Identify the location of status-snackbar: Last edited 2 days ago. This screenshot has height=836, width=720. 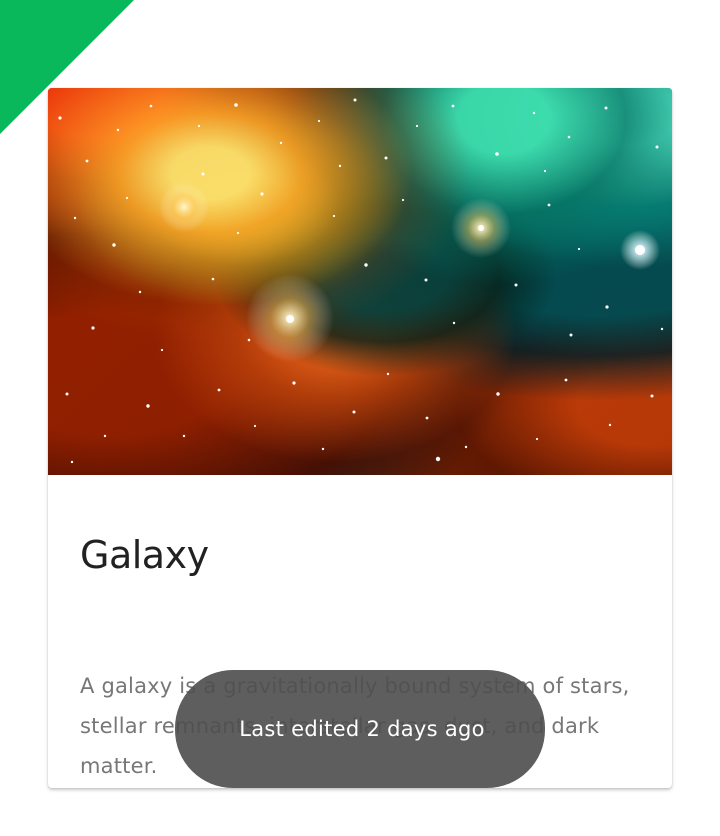
(360, 729).